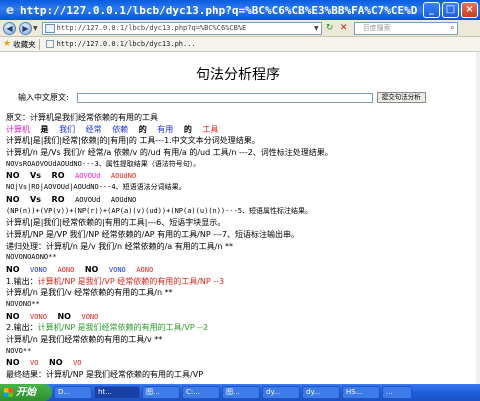 This screenshot has height=401, width=480. What do you see at coordinates (22, 281) in the screenshot?
I see `output-prefix: 1.输出：` at bounding box center [22, 281].